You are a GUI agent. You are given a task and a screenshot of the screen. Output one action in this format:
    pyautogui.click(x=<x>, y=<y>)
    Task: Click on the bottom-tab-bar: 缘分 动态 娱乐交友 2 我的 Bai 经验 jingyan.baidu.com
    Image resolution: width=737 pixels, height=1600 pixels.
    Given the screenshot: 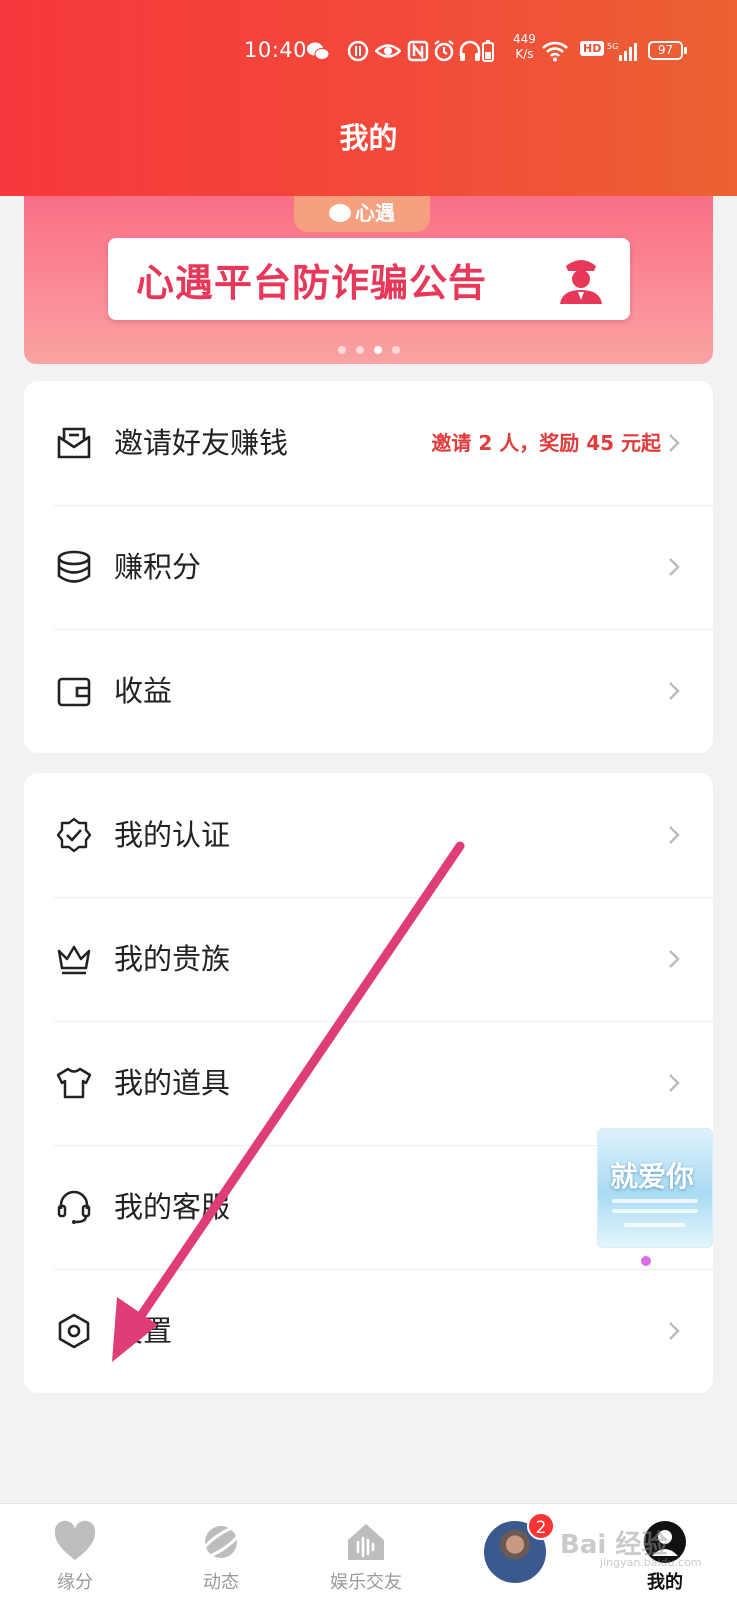 What is the action you would take?
    pyautogui.click(x=368, y=1551)
    